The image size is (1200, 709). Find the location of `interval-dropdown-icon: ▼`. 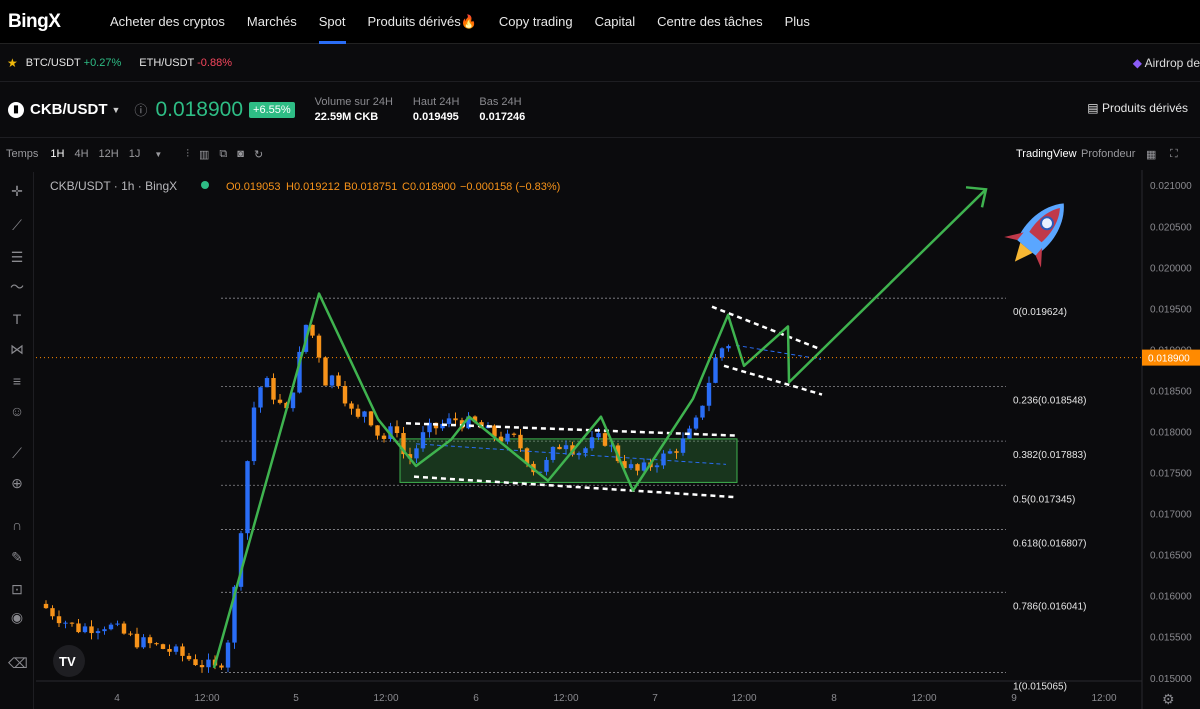

interval-dropdown-icon: ▼ is located at coordinates (158, 154).